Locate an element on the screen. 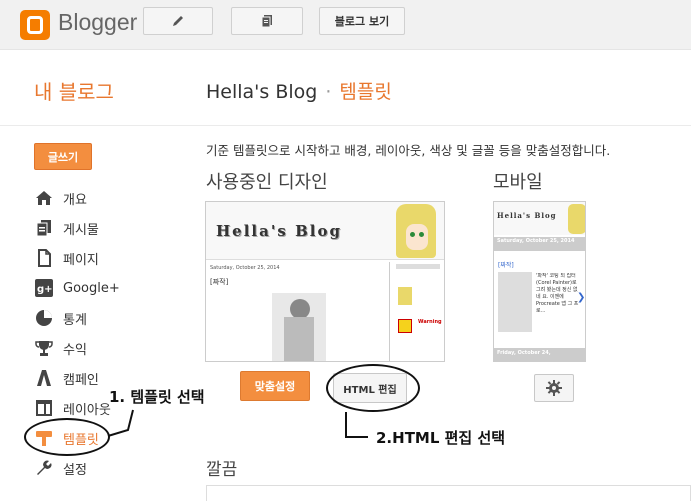  annotation-ellipse-html-edit is located at coordinates (373, 388).